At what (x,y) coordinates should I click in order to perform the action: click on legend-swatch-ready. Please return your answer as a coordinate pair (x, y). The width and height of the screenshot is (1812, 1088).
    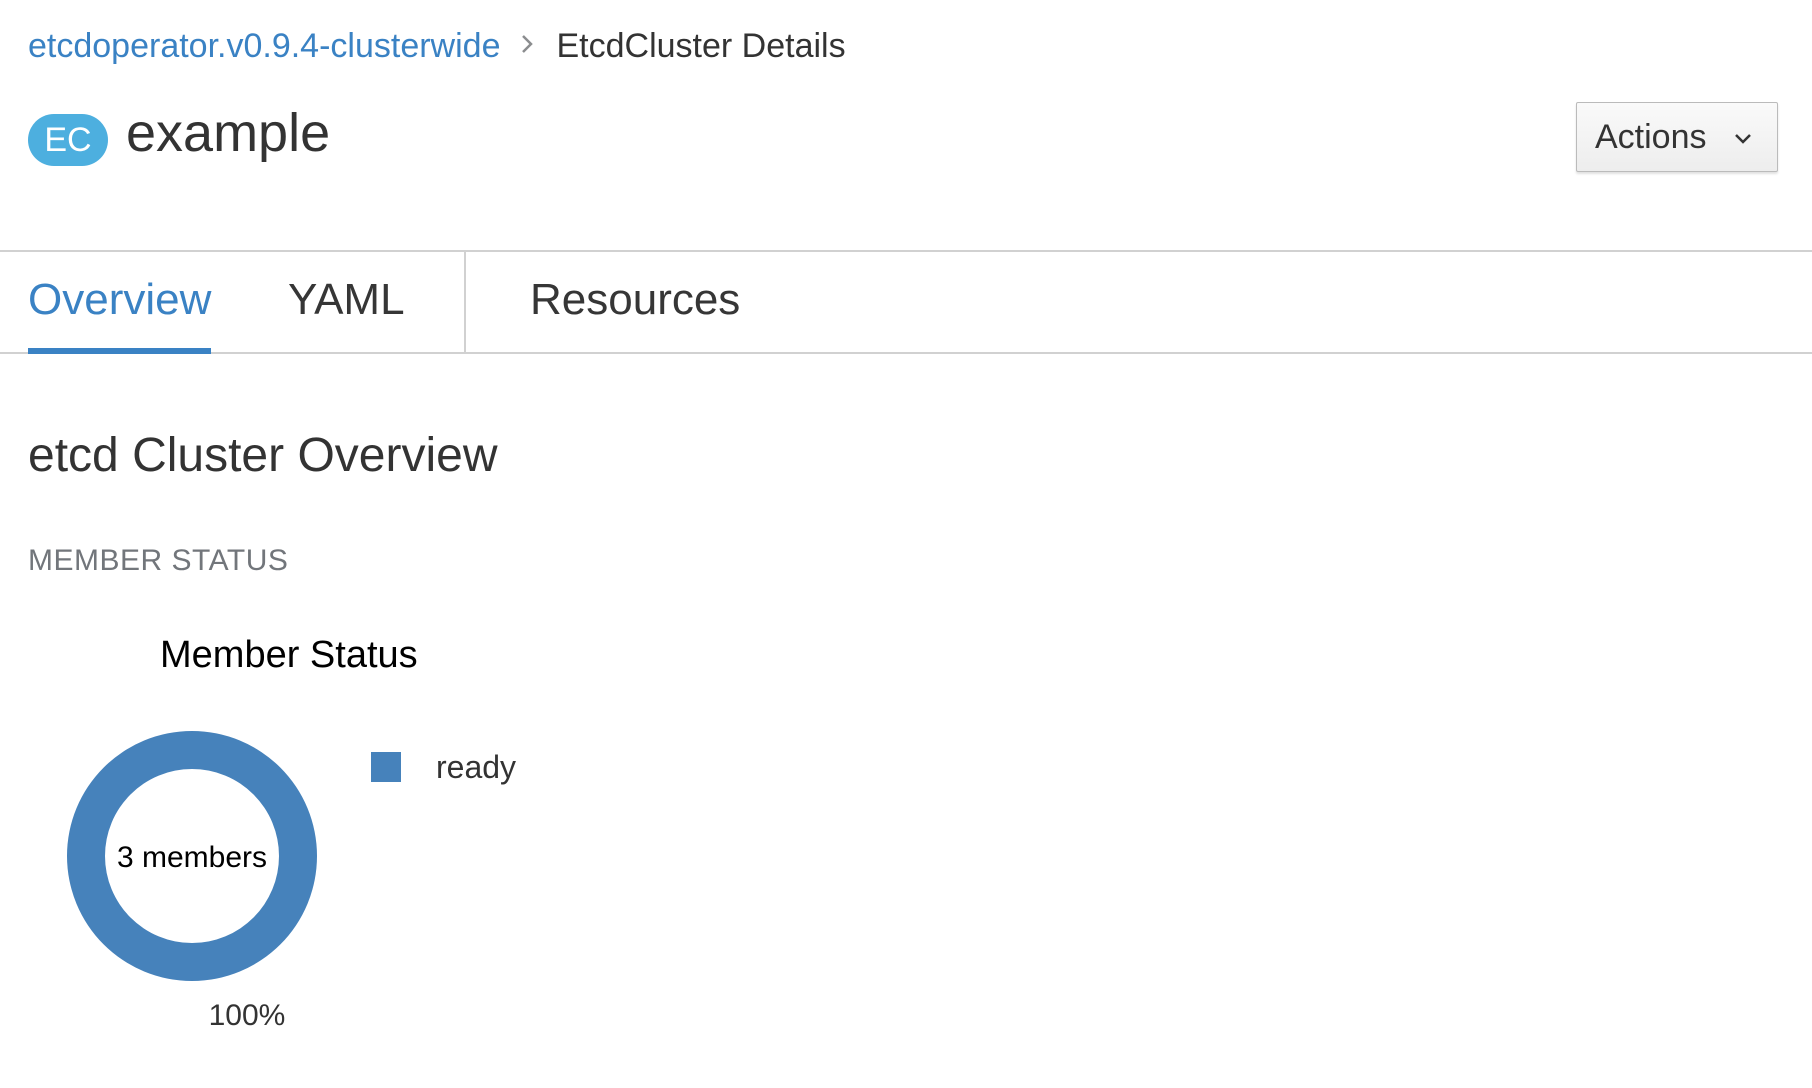
    Looking at the image, I should click on (386, 767).